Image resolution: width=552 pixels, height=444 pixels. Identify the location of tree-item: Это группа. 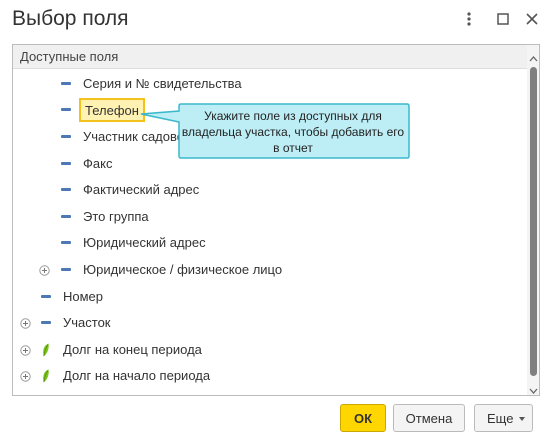
(270, 217).